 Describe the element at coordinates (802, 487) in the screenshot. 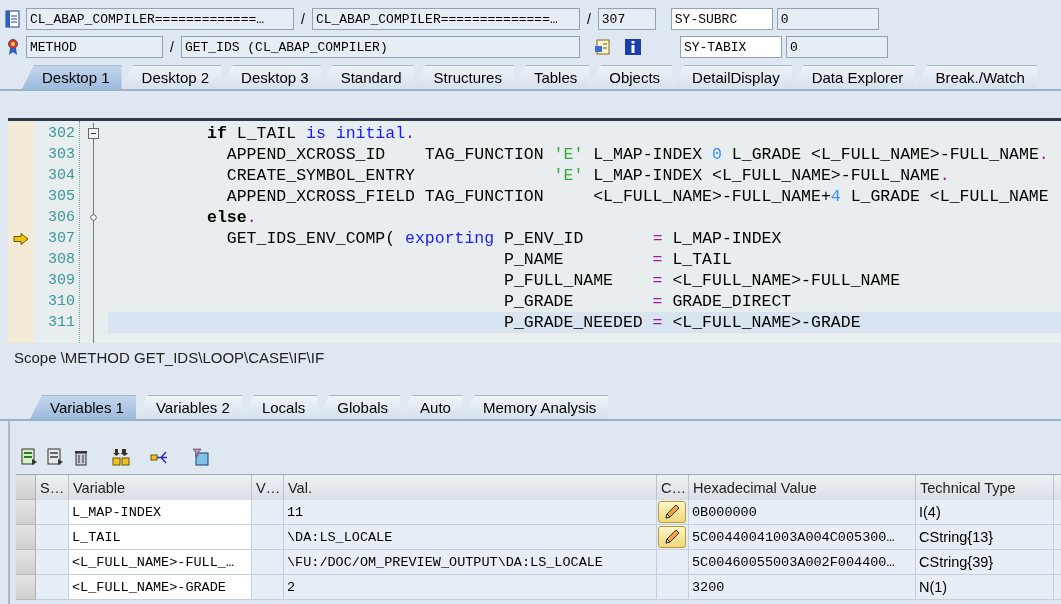

I see `column-header: Hexadecimal Value` at that location.